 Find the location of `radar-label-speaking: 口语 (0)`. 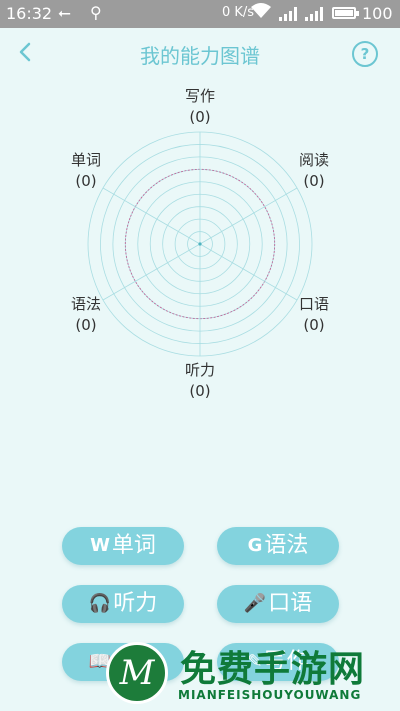

radar-label-speaking: 口语 (0) is located at coordinates (314, 315).